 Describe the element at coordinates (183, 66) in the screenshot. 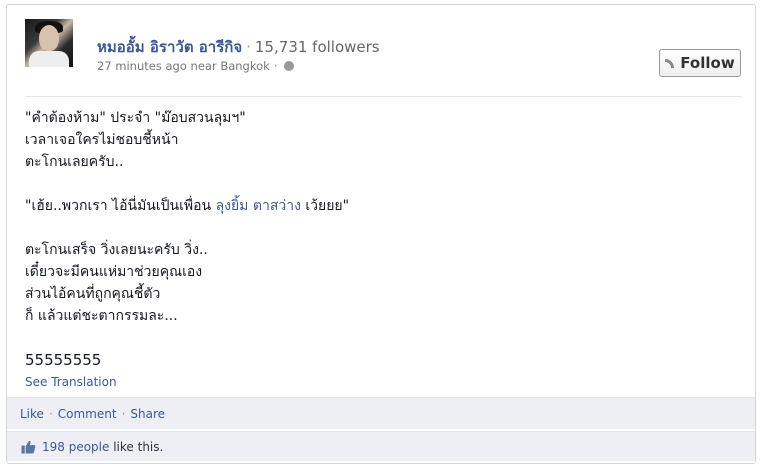

I see `post-timestamp-location: 27 minutes ago near Bangkok` at that location.